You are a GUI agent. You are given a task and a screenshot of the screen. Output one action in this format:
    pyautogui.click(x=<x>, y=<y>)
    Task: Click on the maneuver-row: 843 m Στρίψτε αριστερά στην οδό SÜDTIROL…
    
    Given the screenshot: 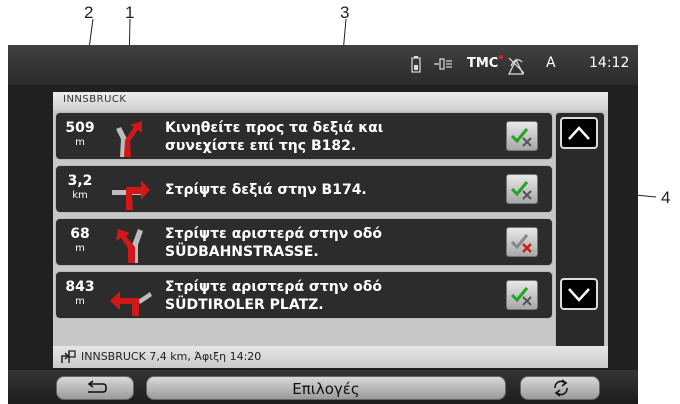 What is the action you would take?
    pyautogui.click(x=304, y=295)
    